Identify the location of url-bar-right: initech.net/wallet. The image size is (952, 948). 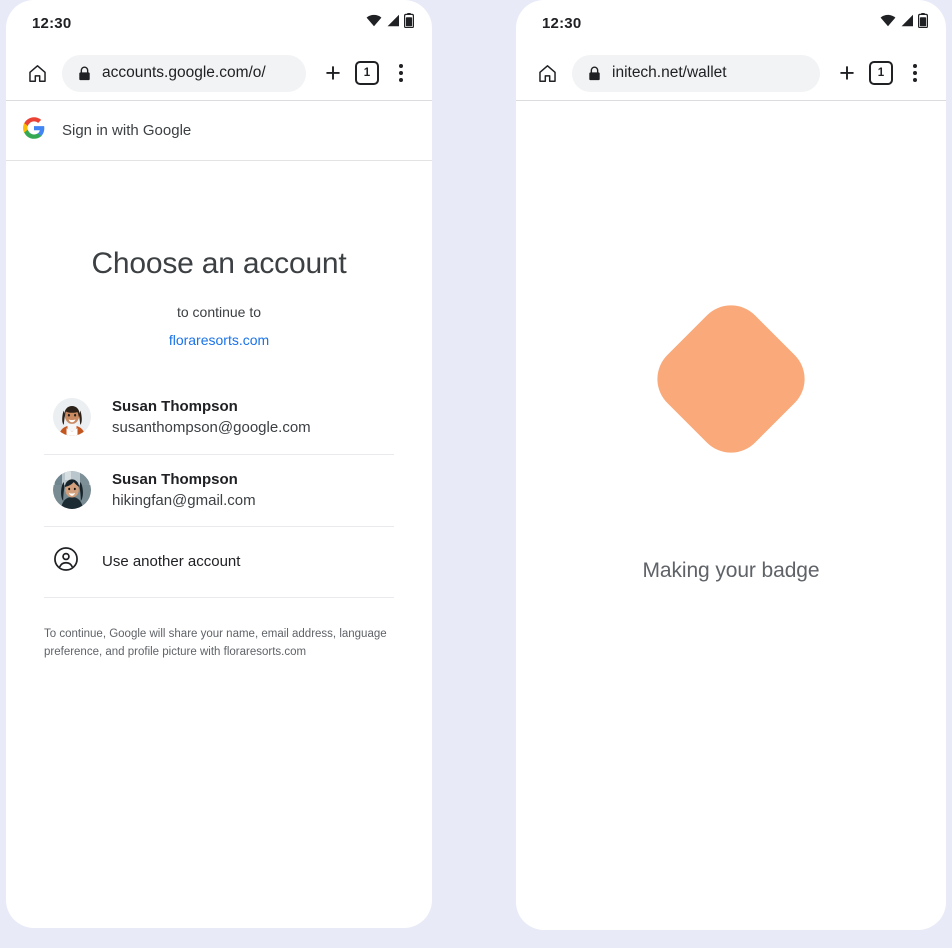
(696, 73).